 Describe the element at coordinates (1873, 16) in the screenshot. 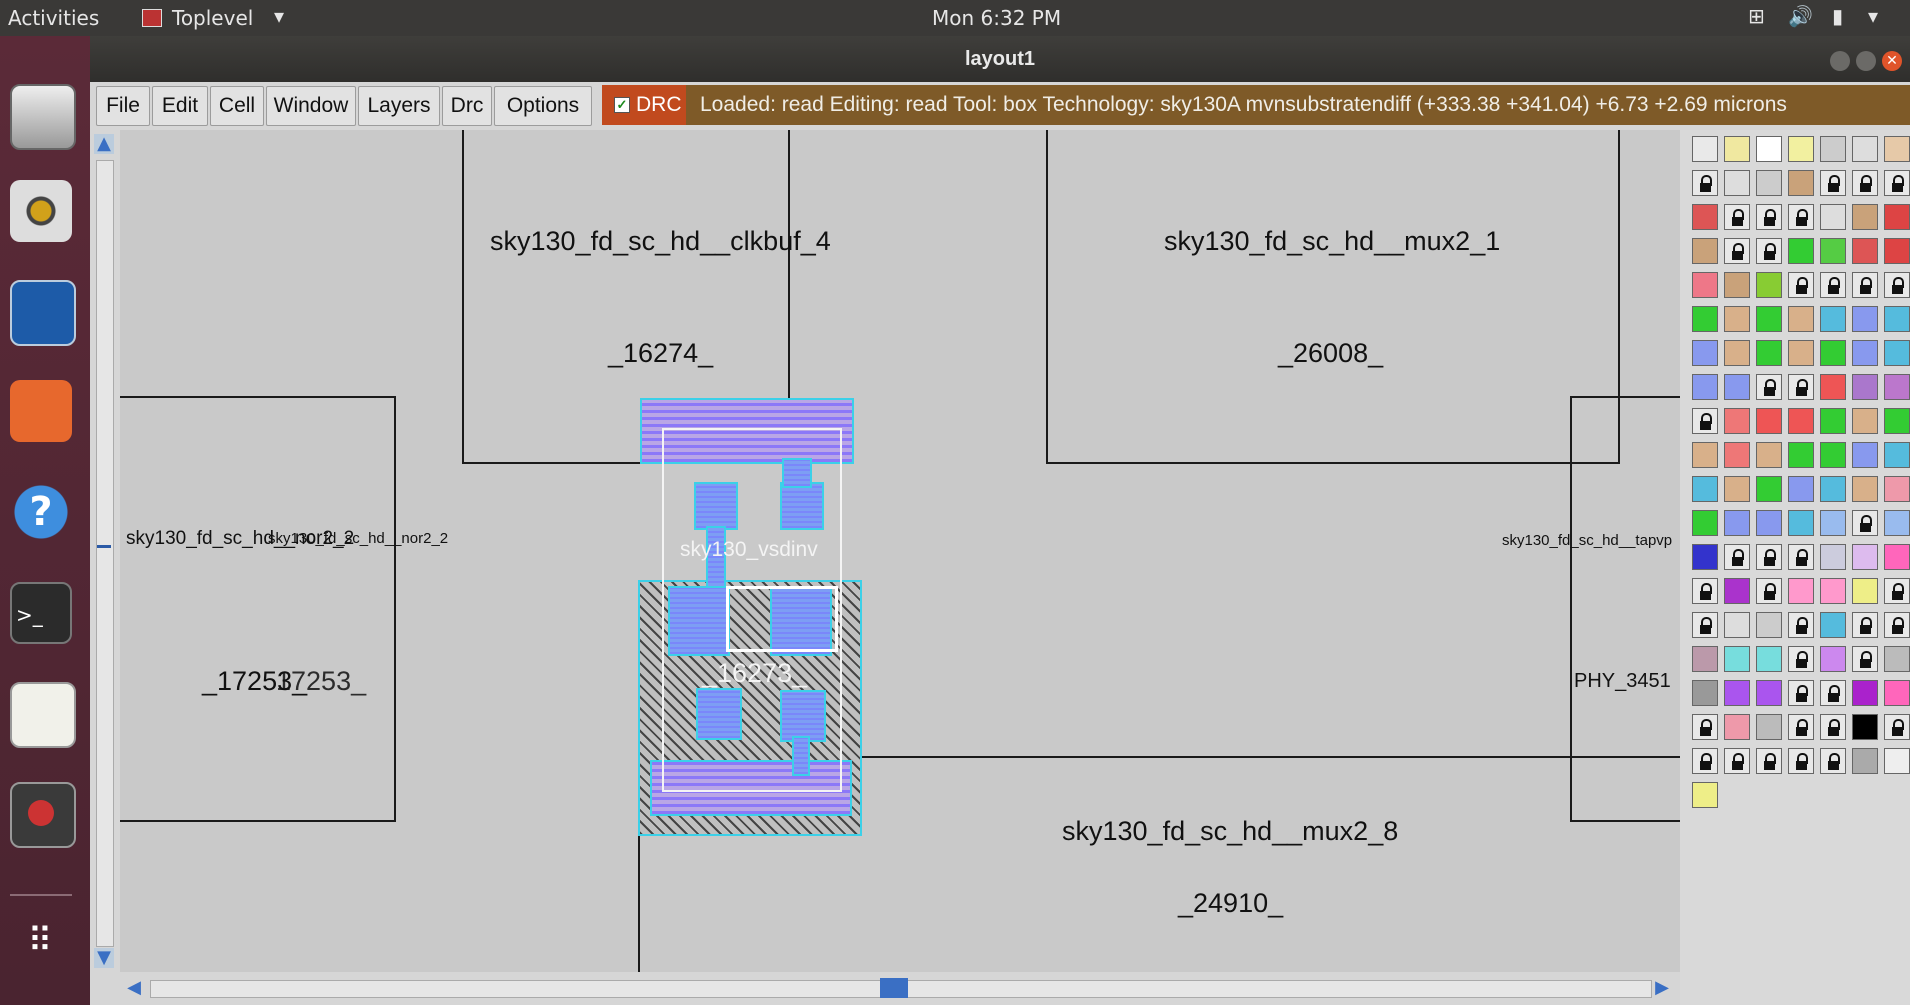

I see `system-menu-chevron-icon: ▾` at that location.